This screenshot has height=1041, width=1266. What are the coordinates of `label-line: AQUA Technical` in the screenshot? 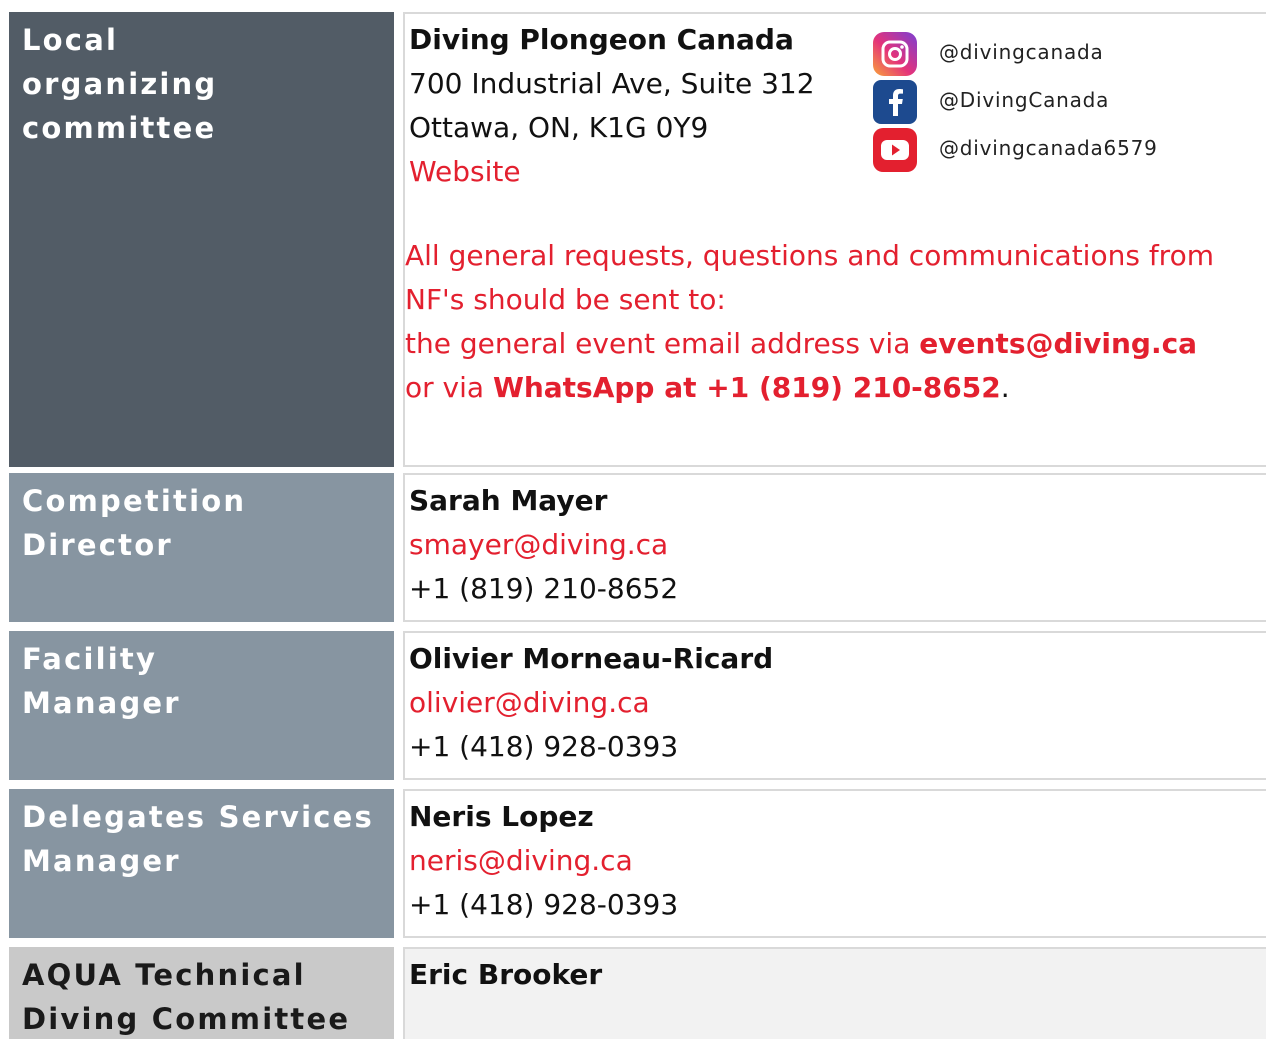 It's located at (164, 975).